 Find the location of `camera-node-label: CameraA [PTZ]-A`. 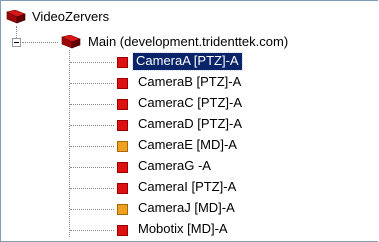

camera-node-label: CameraA [PTZ]-A is located at coordinates (187, 61).